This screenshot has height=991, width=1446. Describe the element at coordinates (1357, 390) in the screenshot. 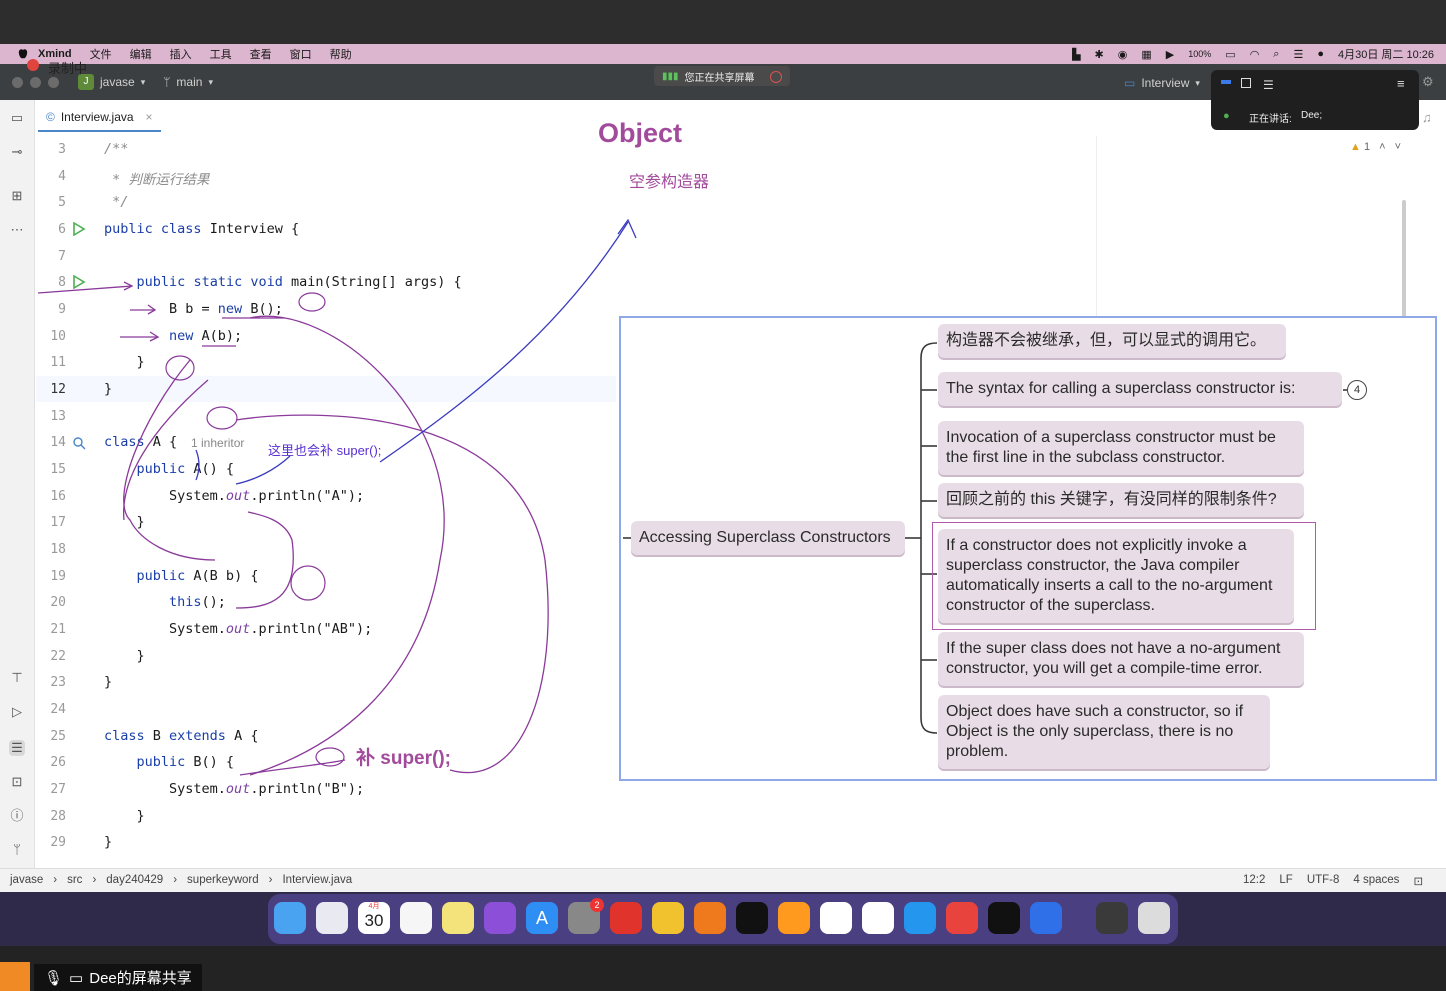

I see `mindmap-collapse-badge: 4` at that location.